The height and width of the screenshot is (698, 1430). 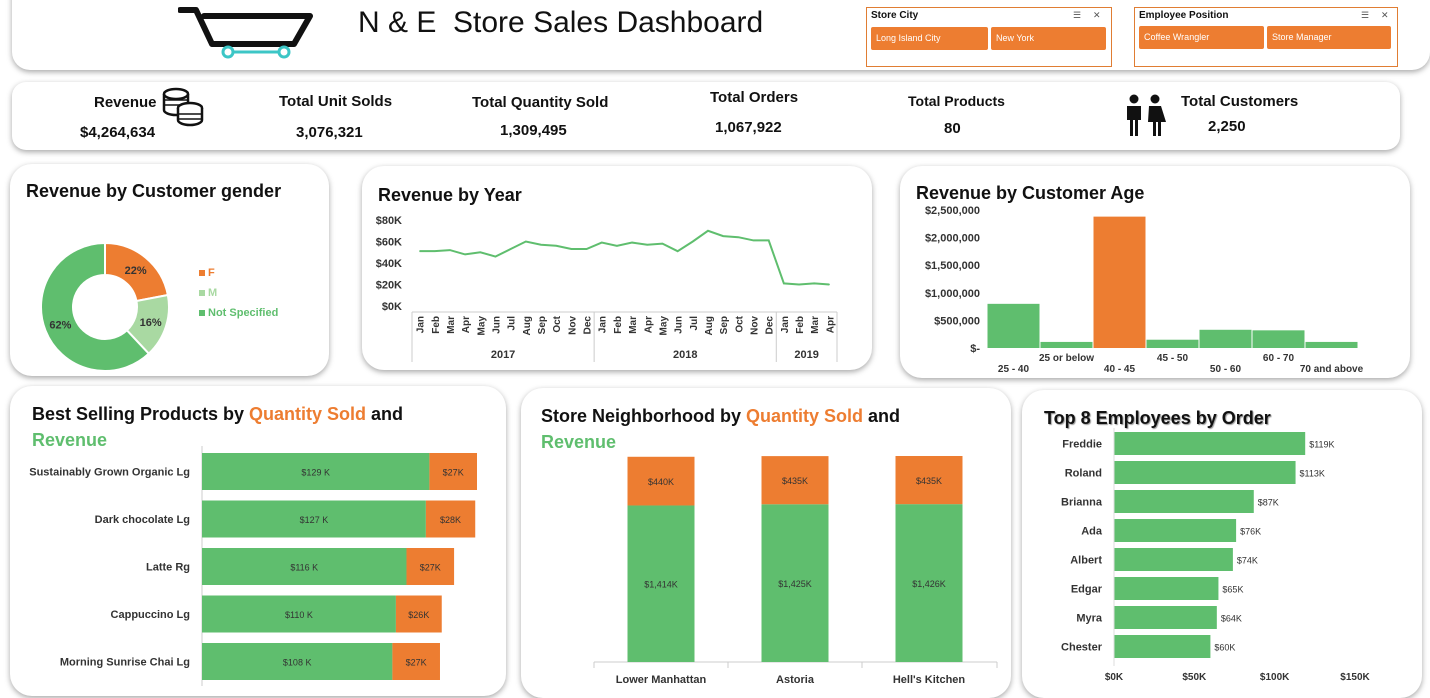 I want to click on employee-label-2: Brianna, so click(x=1082, y=503).